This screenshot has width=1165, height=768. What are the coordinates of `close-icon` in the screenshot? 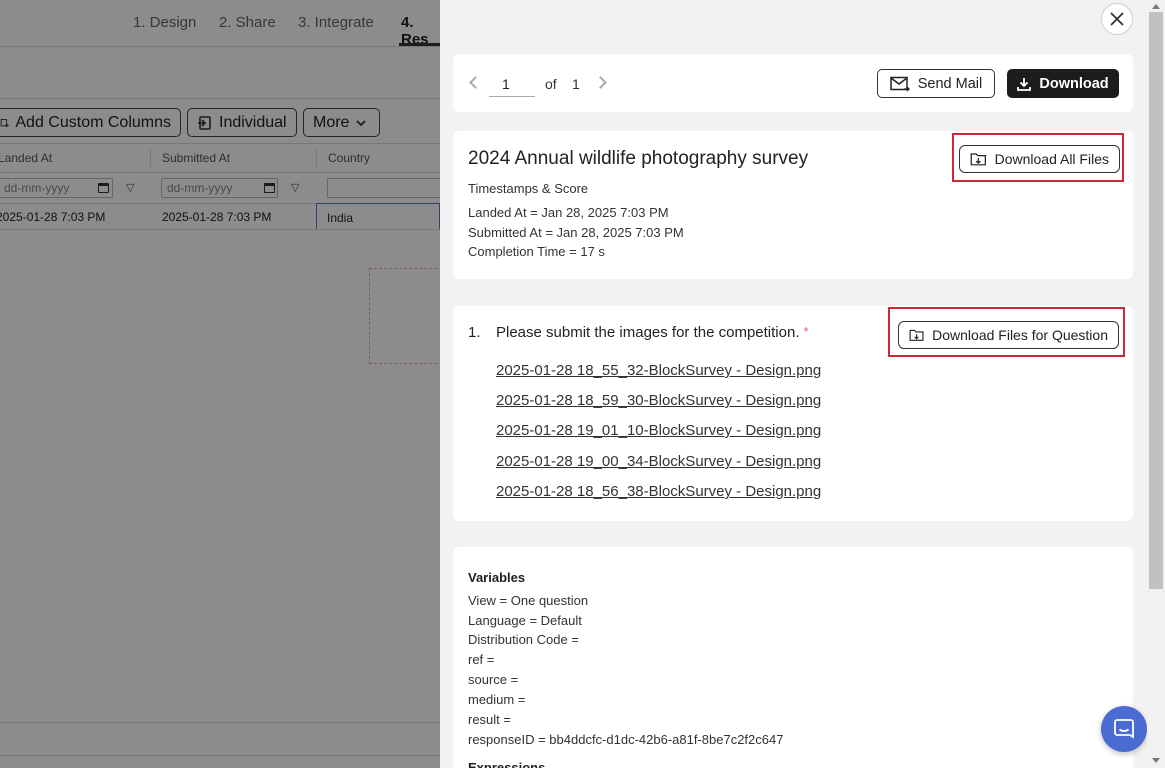 It's located at (1117, 19).